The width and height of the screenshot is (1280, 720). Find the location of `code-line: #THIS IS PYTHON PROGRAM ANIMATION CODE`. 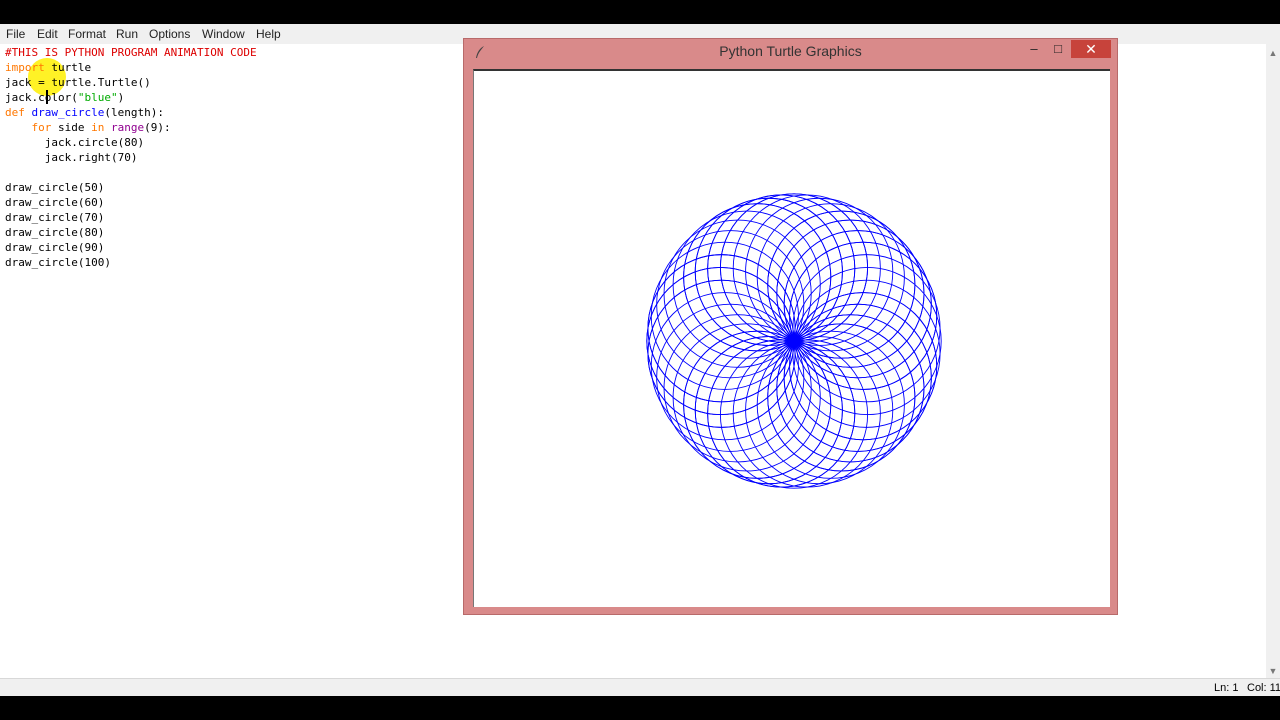

code-line: #THIS IS PYTHON PROGRAM ANIMATION CODE is located at coordinates (131, 52).